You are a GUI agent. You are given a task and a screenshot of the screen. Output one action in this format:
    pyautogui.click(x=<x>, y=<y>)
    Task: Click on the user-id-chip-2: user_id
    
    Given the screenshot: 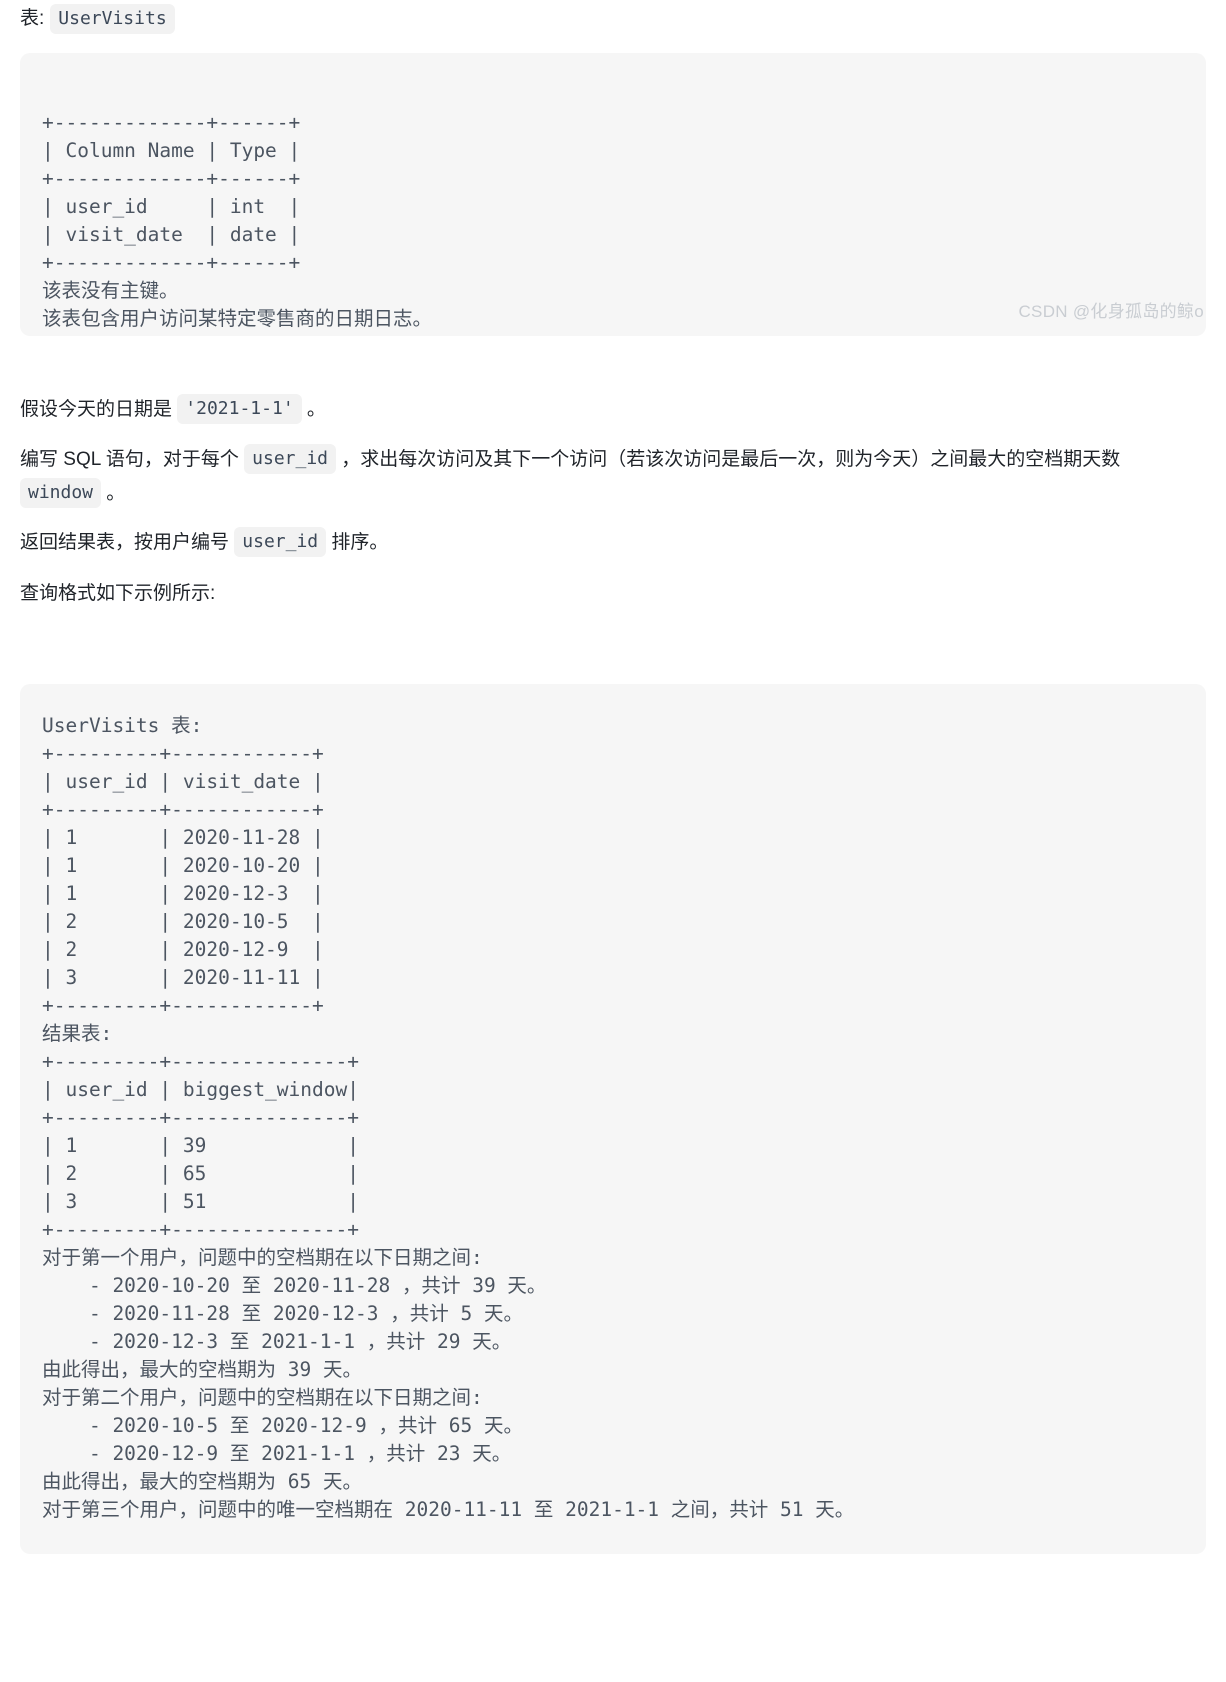 What is the action you would take?
    pyautogui.click(x=280, y=542)
    